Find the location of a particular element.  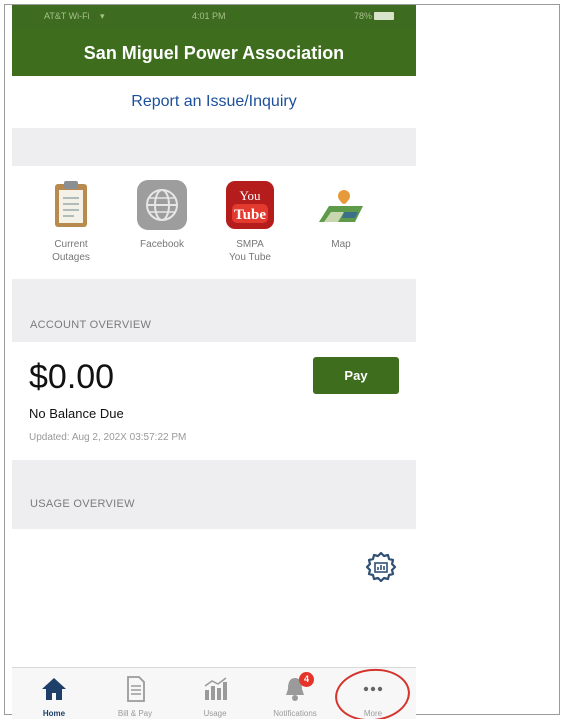

battery-icon is located at coordinates (384, 16).